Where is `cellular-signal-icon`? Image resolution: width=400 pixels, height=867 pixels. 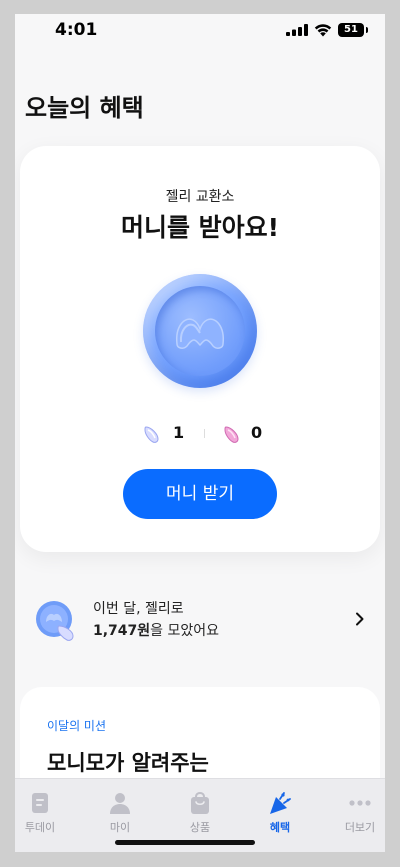 cellular-signal-icon is located at coordinates (297, 30).